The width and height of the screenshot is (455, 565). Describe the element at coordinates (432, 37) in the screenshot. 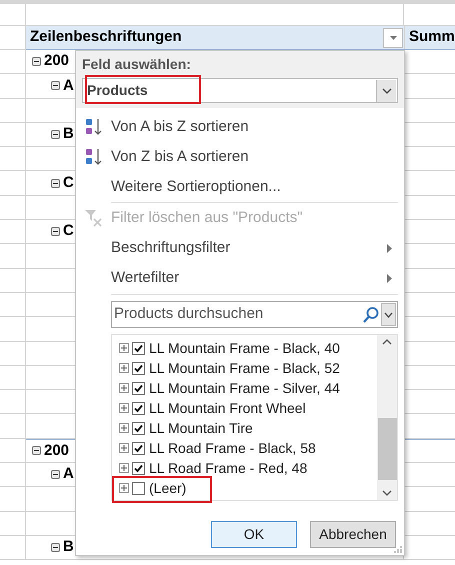

I see `column-header: Summ` at that location.